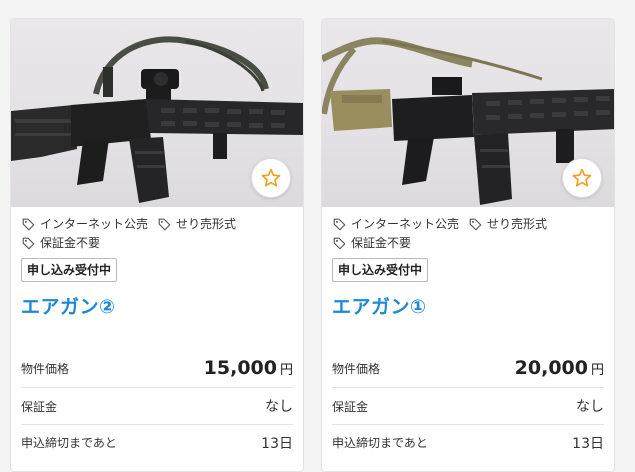  I want to click on listing-title-link: エアガン②, so click(162, 305).